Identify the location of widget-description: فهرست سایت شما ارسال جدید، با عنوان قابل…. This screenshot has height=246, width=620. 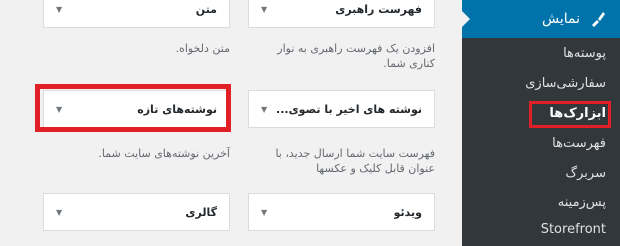
(355, 161).